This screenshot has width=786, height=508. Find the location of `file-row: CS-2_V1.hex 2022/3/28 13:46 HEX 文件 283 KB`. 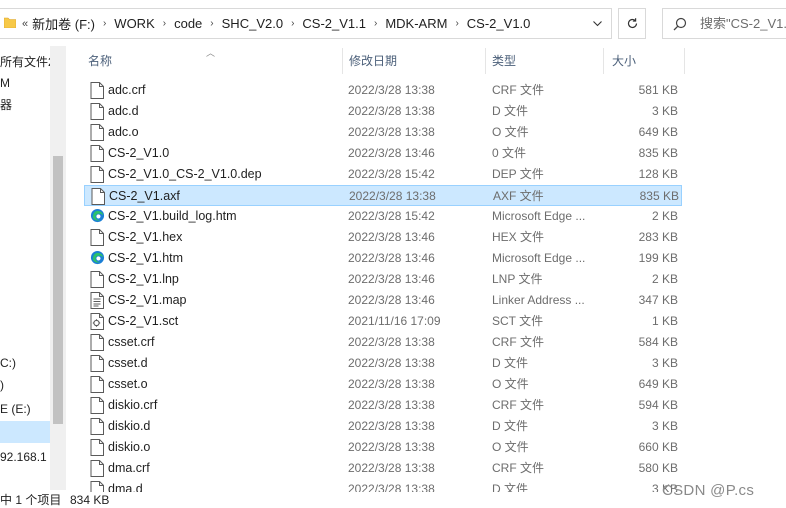

file-row: CS-2_V1.hex 2022/3/28 13:46 HEX 文件 283 KB is located at coordinates (383, 237).